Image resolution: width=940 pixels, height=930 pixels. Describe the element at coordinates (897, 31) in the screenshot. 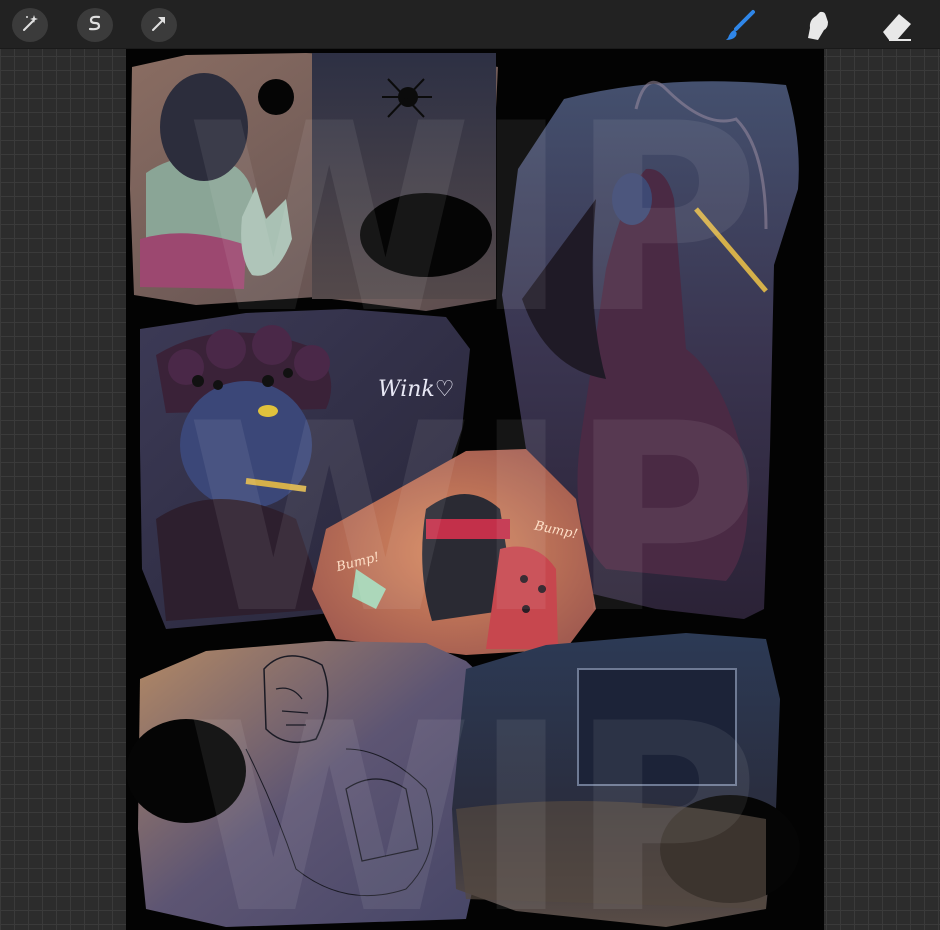

I see `eraser-icon` at that location.